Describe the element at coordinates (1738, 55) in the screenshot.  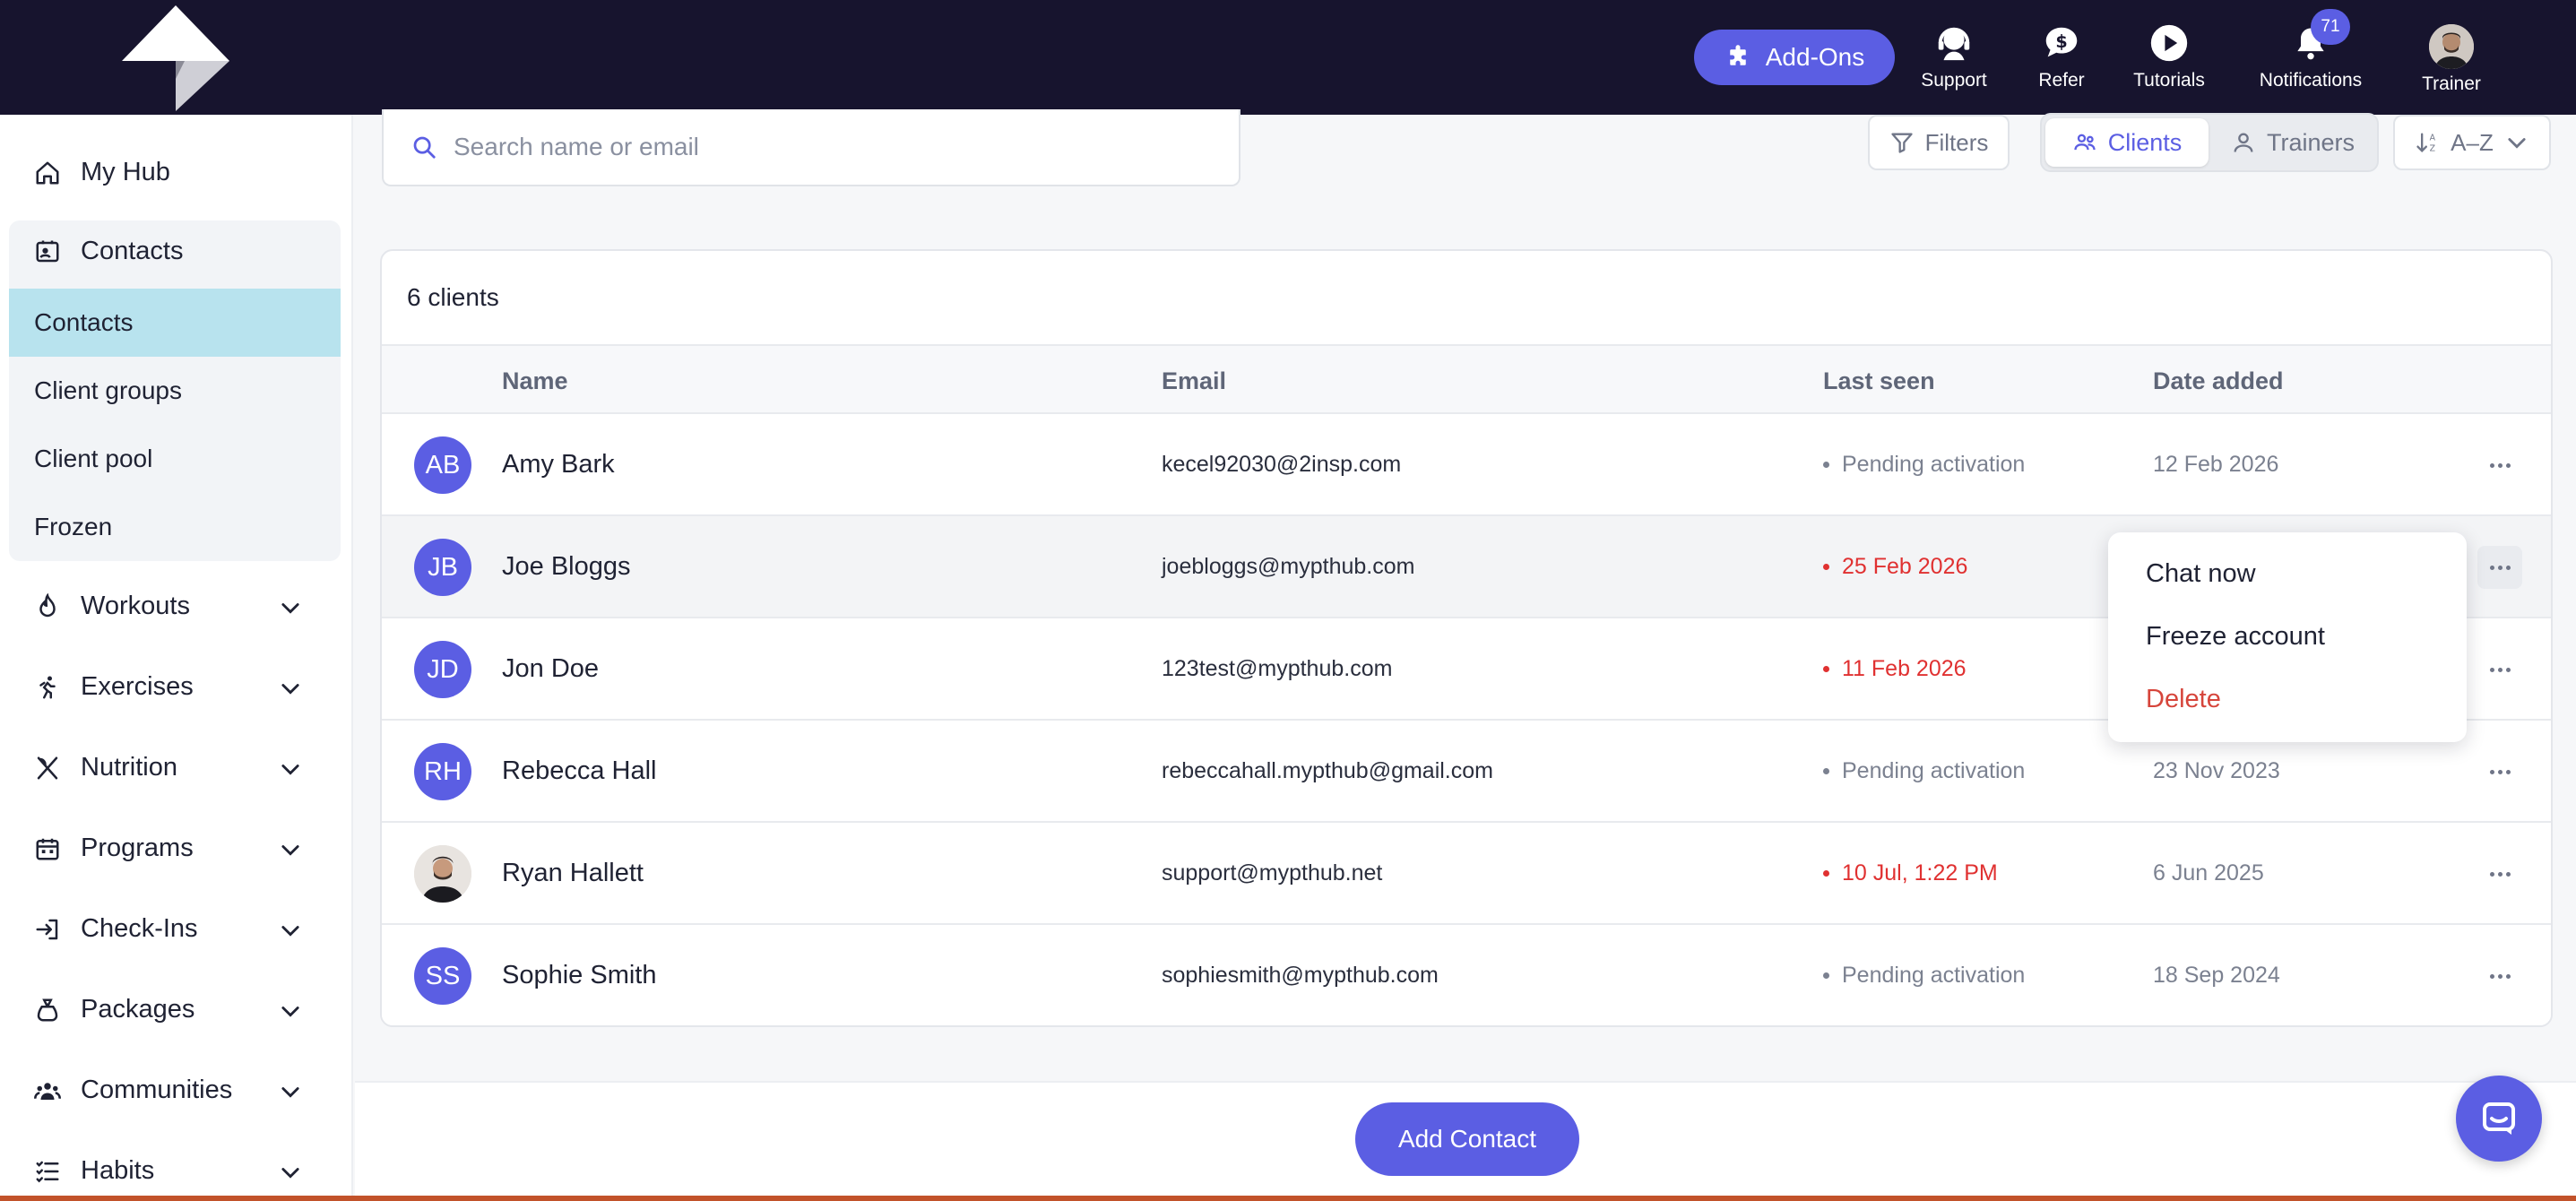
I see `puzzle-icon` at that location.